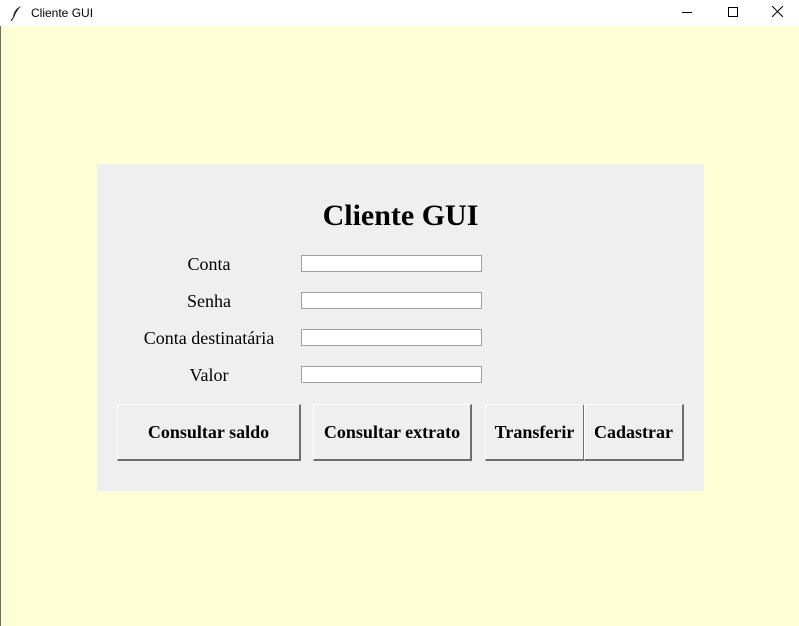 Image resolution: width=799 pixels, height=626 pixels. I want to click on valor-label: Valor, so click(209, 375).